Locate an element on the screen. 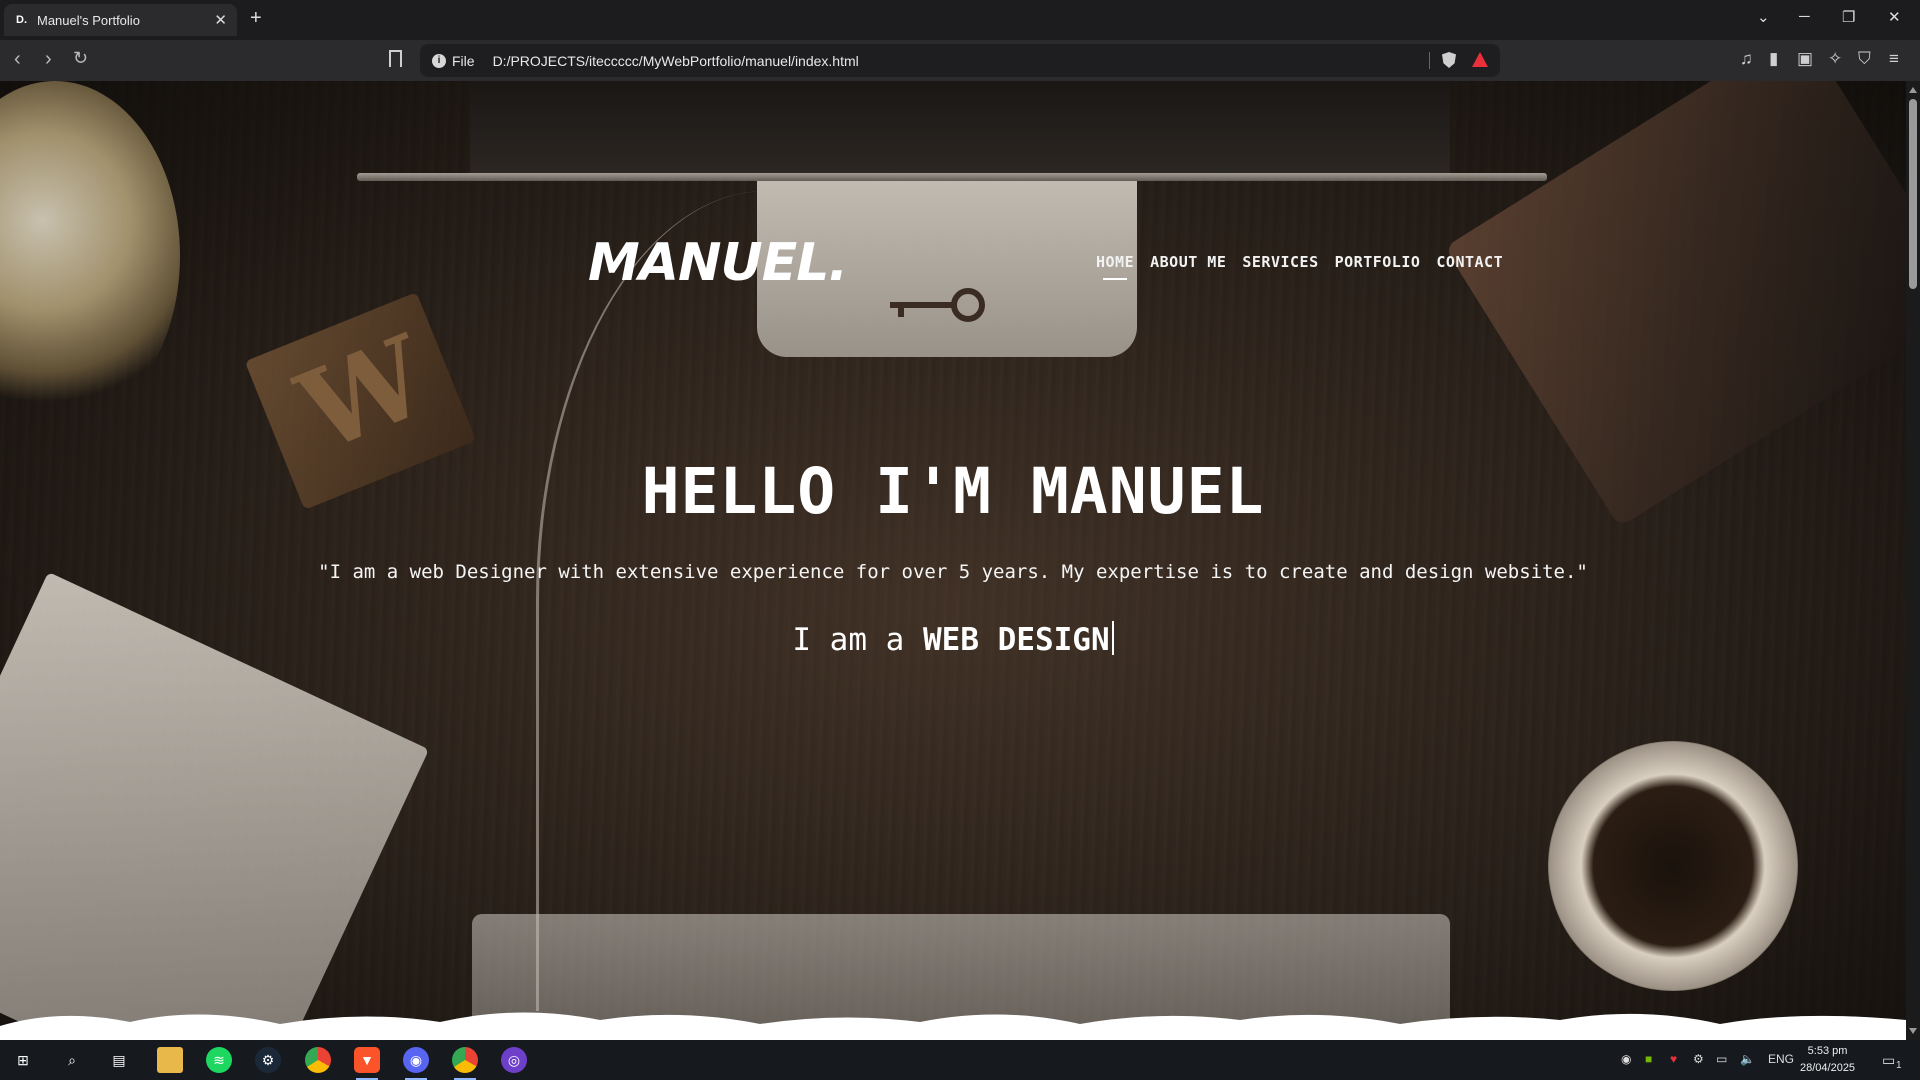  divider is located at coordinates (1429, 60).